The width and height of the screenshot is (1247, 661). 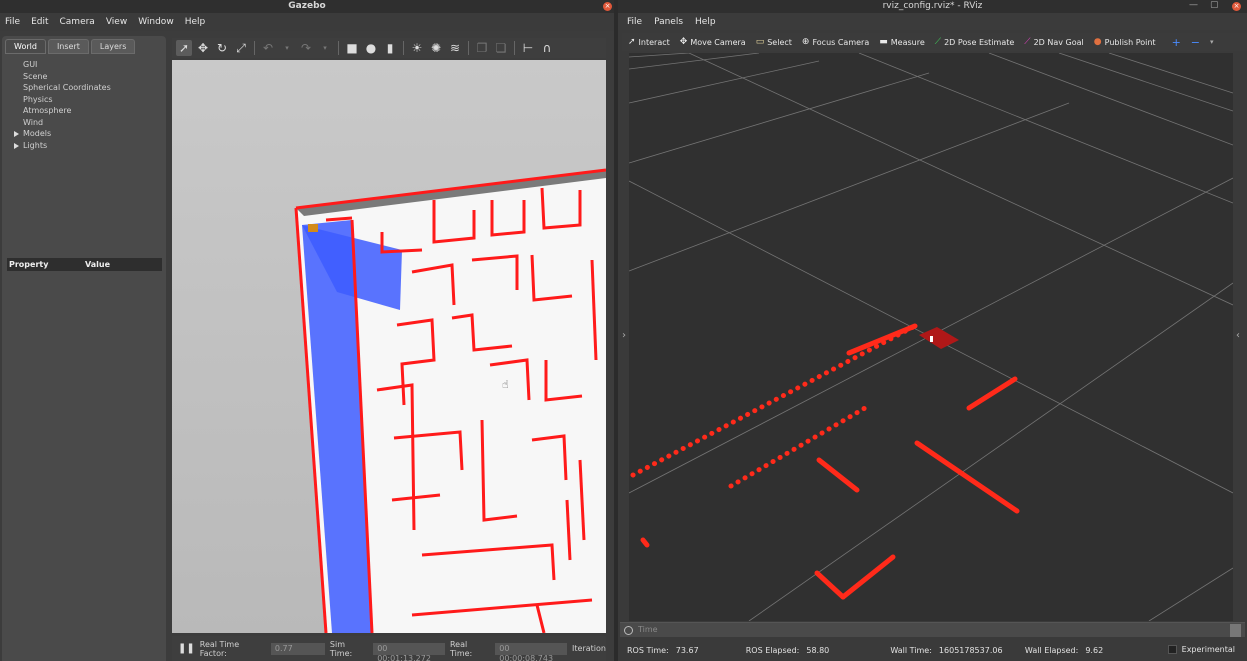 I want to click on arrow-pink-icon: ⟋, so click(x=1027, y=42).